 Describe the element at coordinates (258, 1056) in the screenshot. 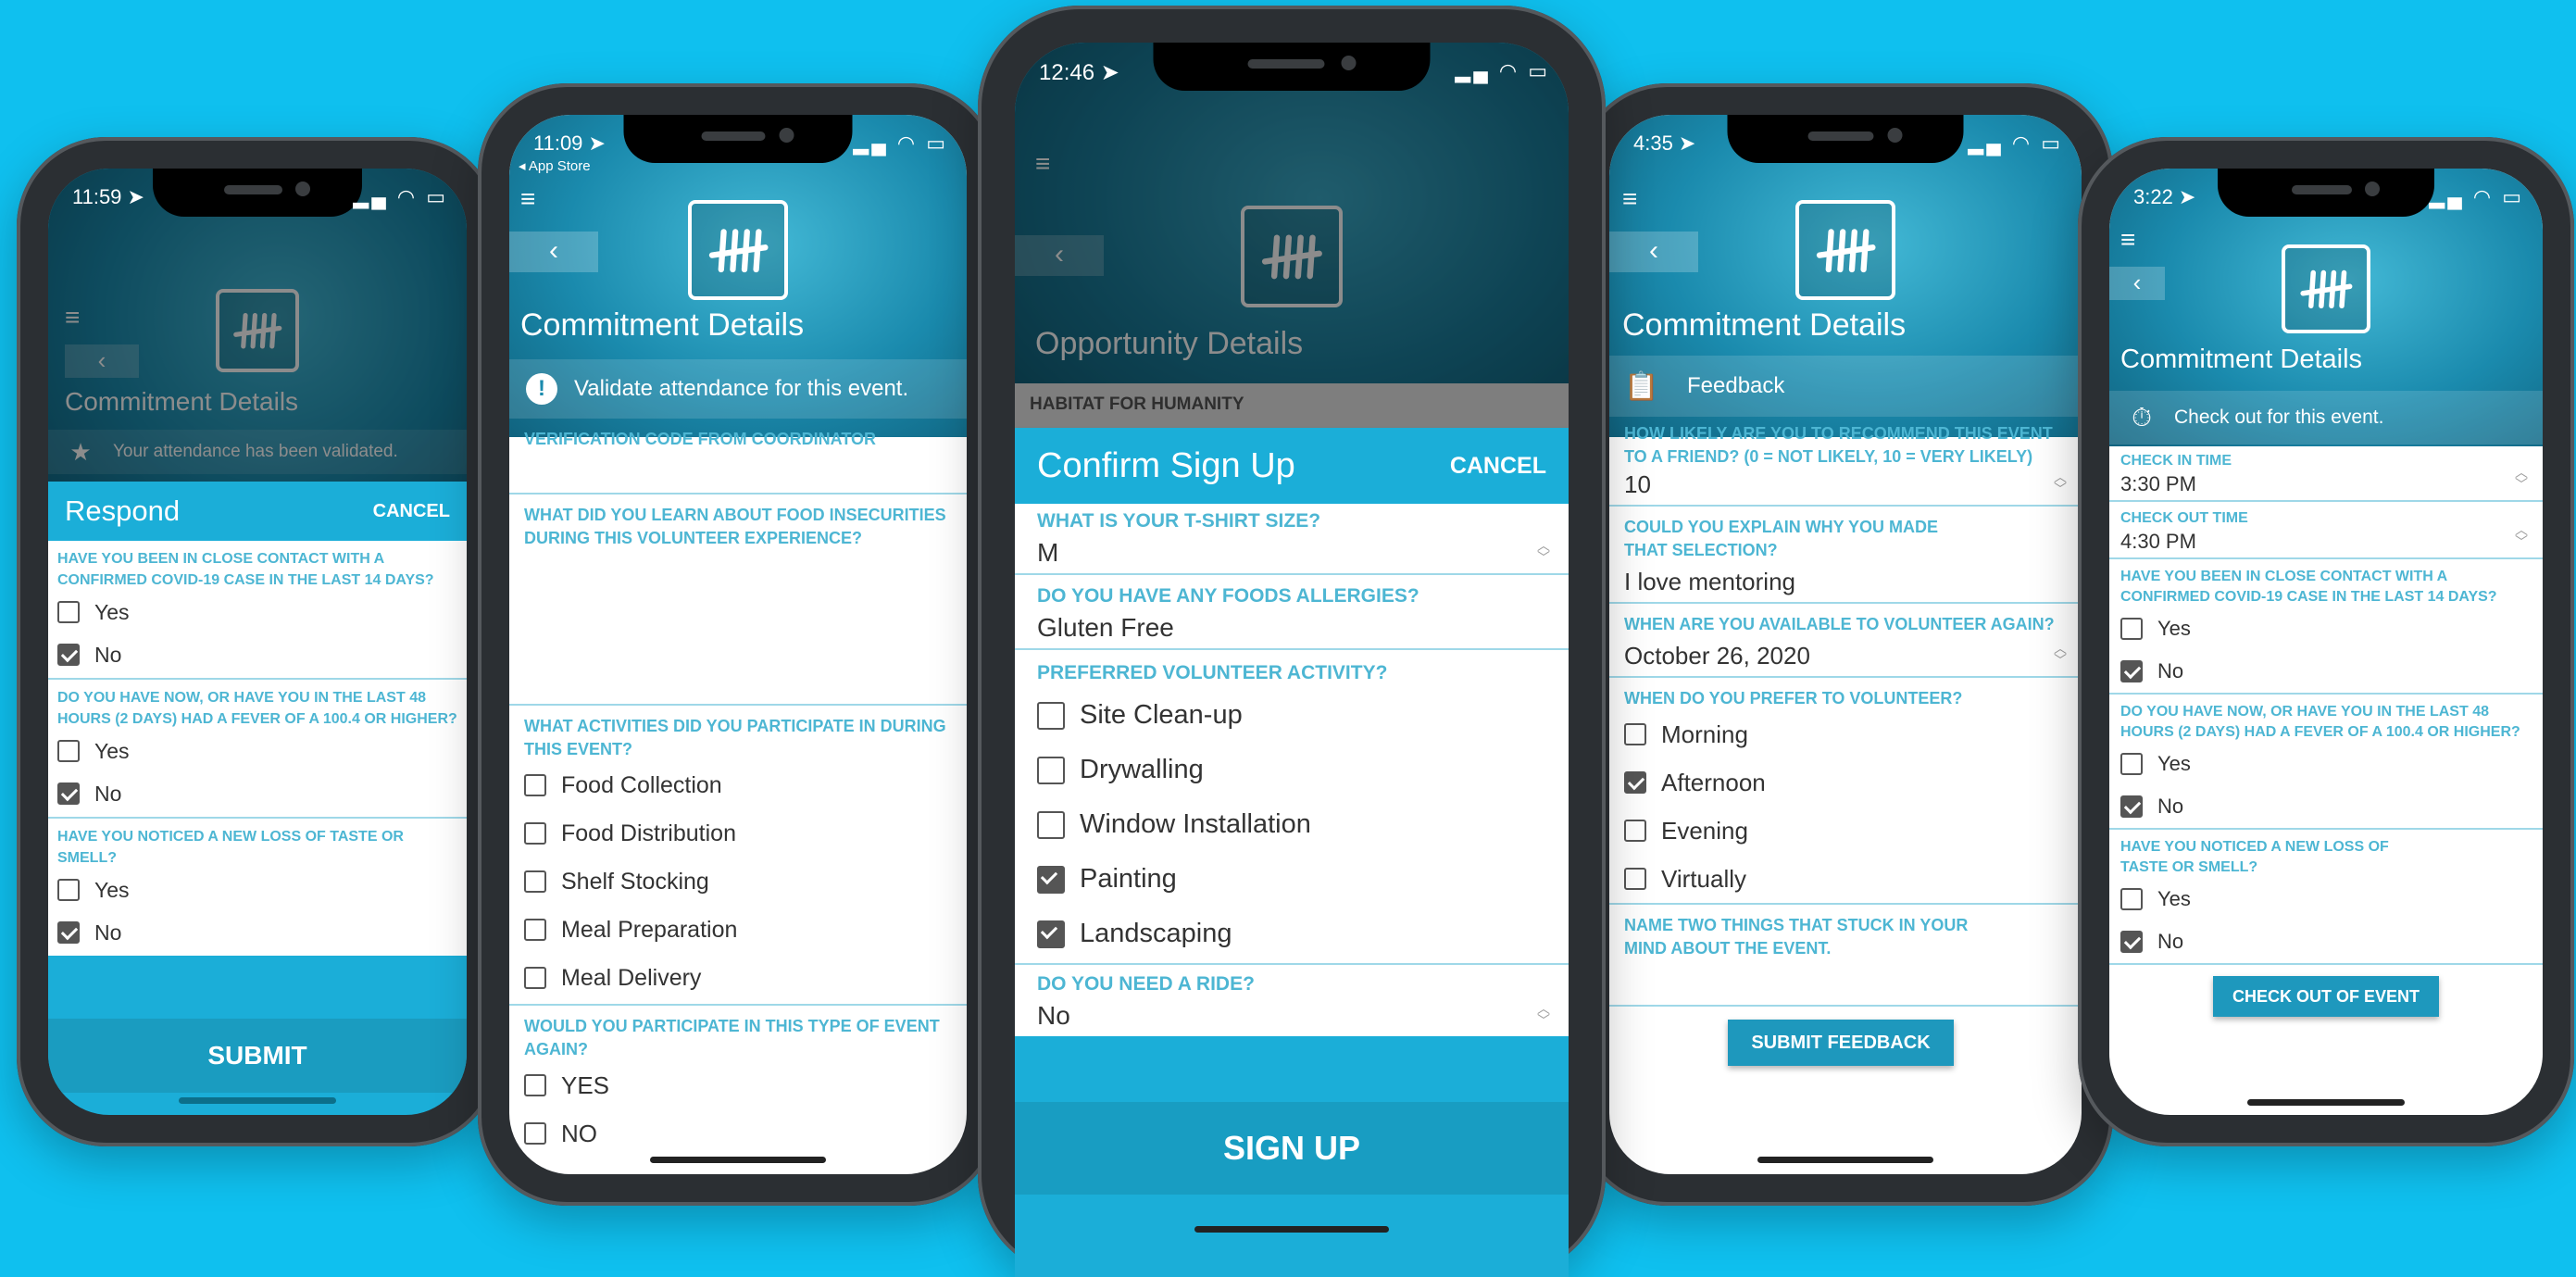

I see `submit-button: SUBMIT` at that location.